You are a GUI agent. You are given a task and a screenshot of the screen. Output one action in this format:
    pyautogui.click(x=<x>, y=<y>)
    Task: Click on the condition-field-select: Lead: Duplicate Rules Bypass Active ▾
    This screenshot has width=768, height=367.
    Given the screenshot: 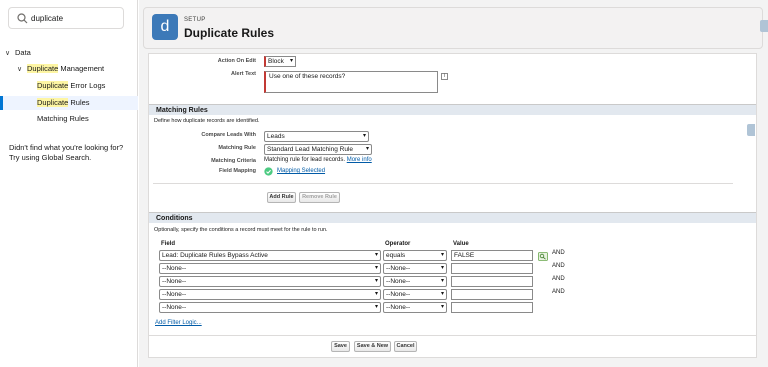 What is the action you would take?
    pyautogui.click(x=270, y=255)
    